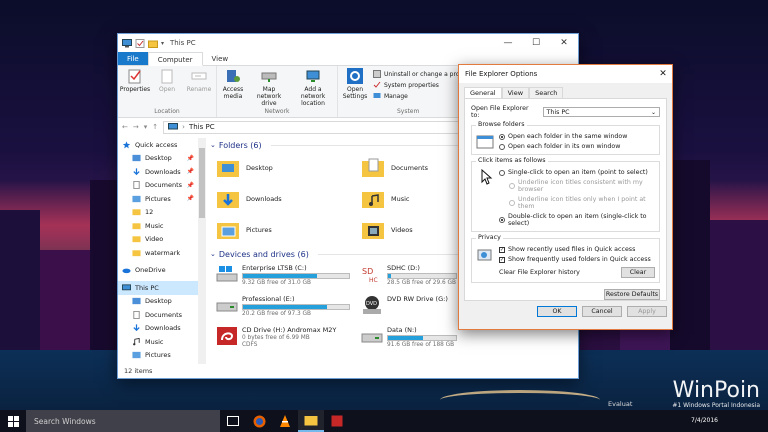 The width and height of the screenshot is (768, 432). What do you see at coordinates (158, 302) in the screenshot?
I see `nav-pc-desktop: Desktop` at bounding box center [158, 302].